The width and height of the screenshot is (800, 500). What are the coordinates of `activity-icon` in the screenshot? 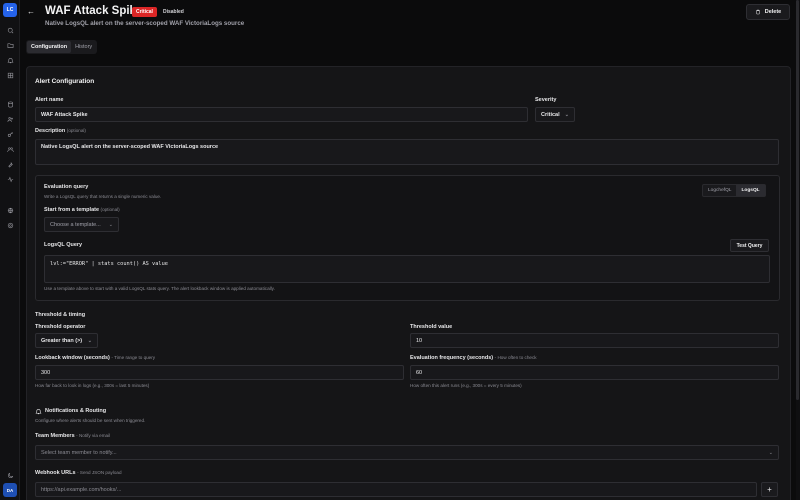 It's located at (10, 179).